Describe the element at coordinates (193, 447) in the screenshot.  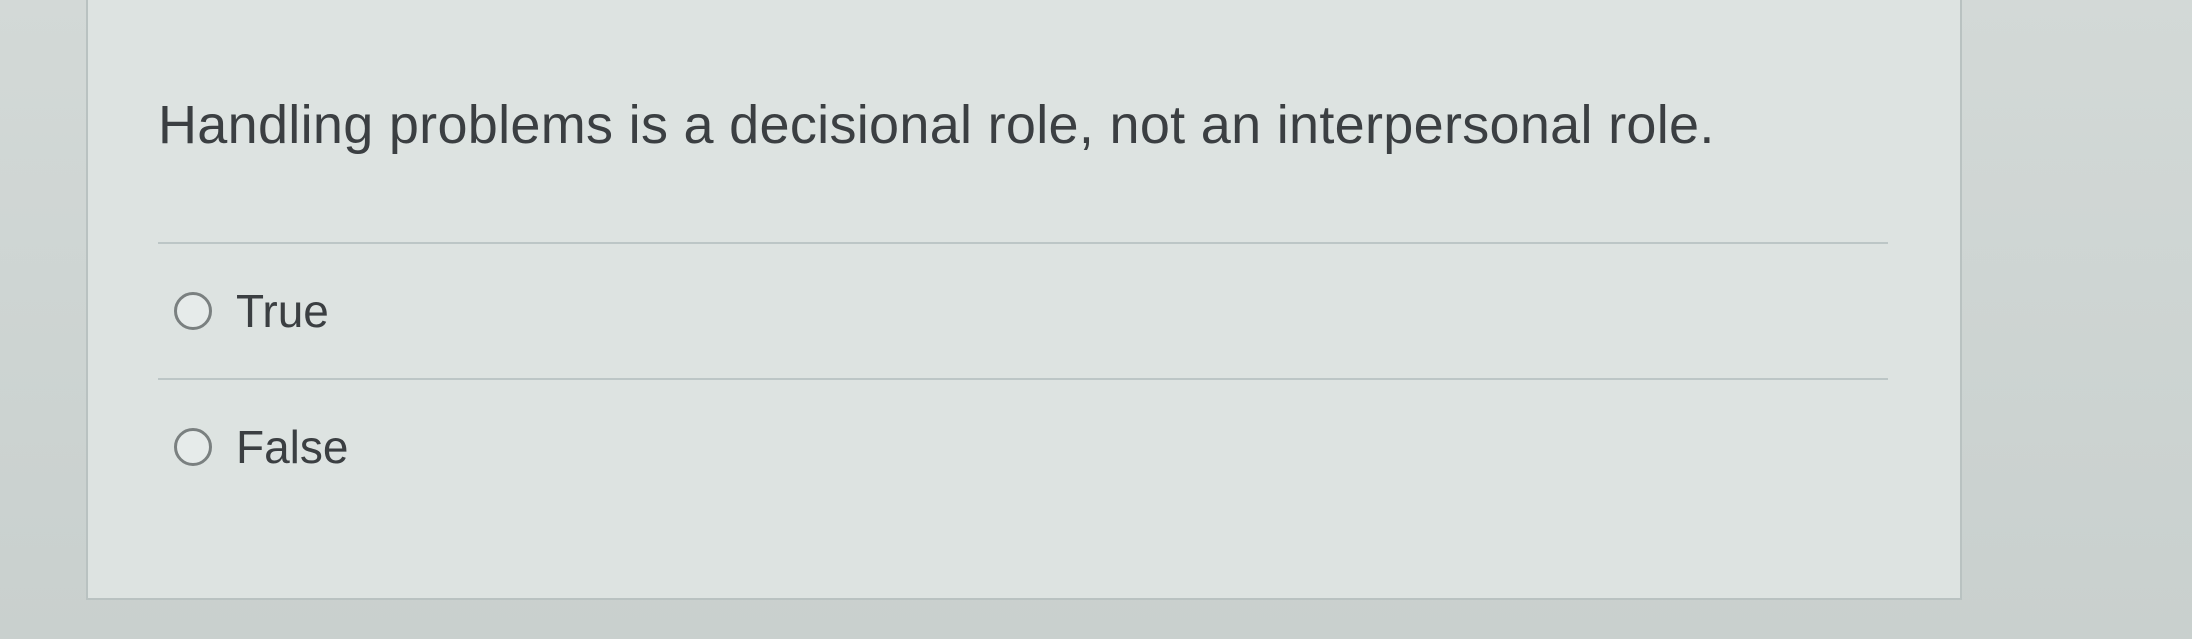
I see `radio-button-false` at that location.